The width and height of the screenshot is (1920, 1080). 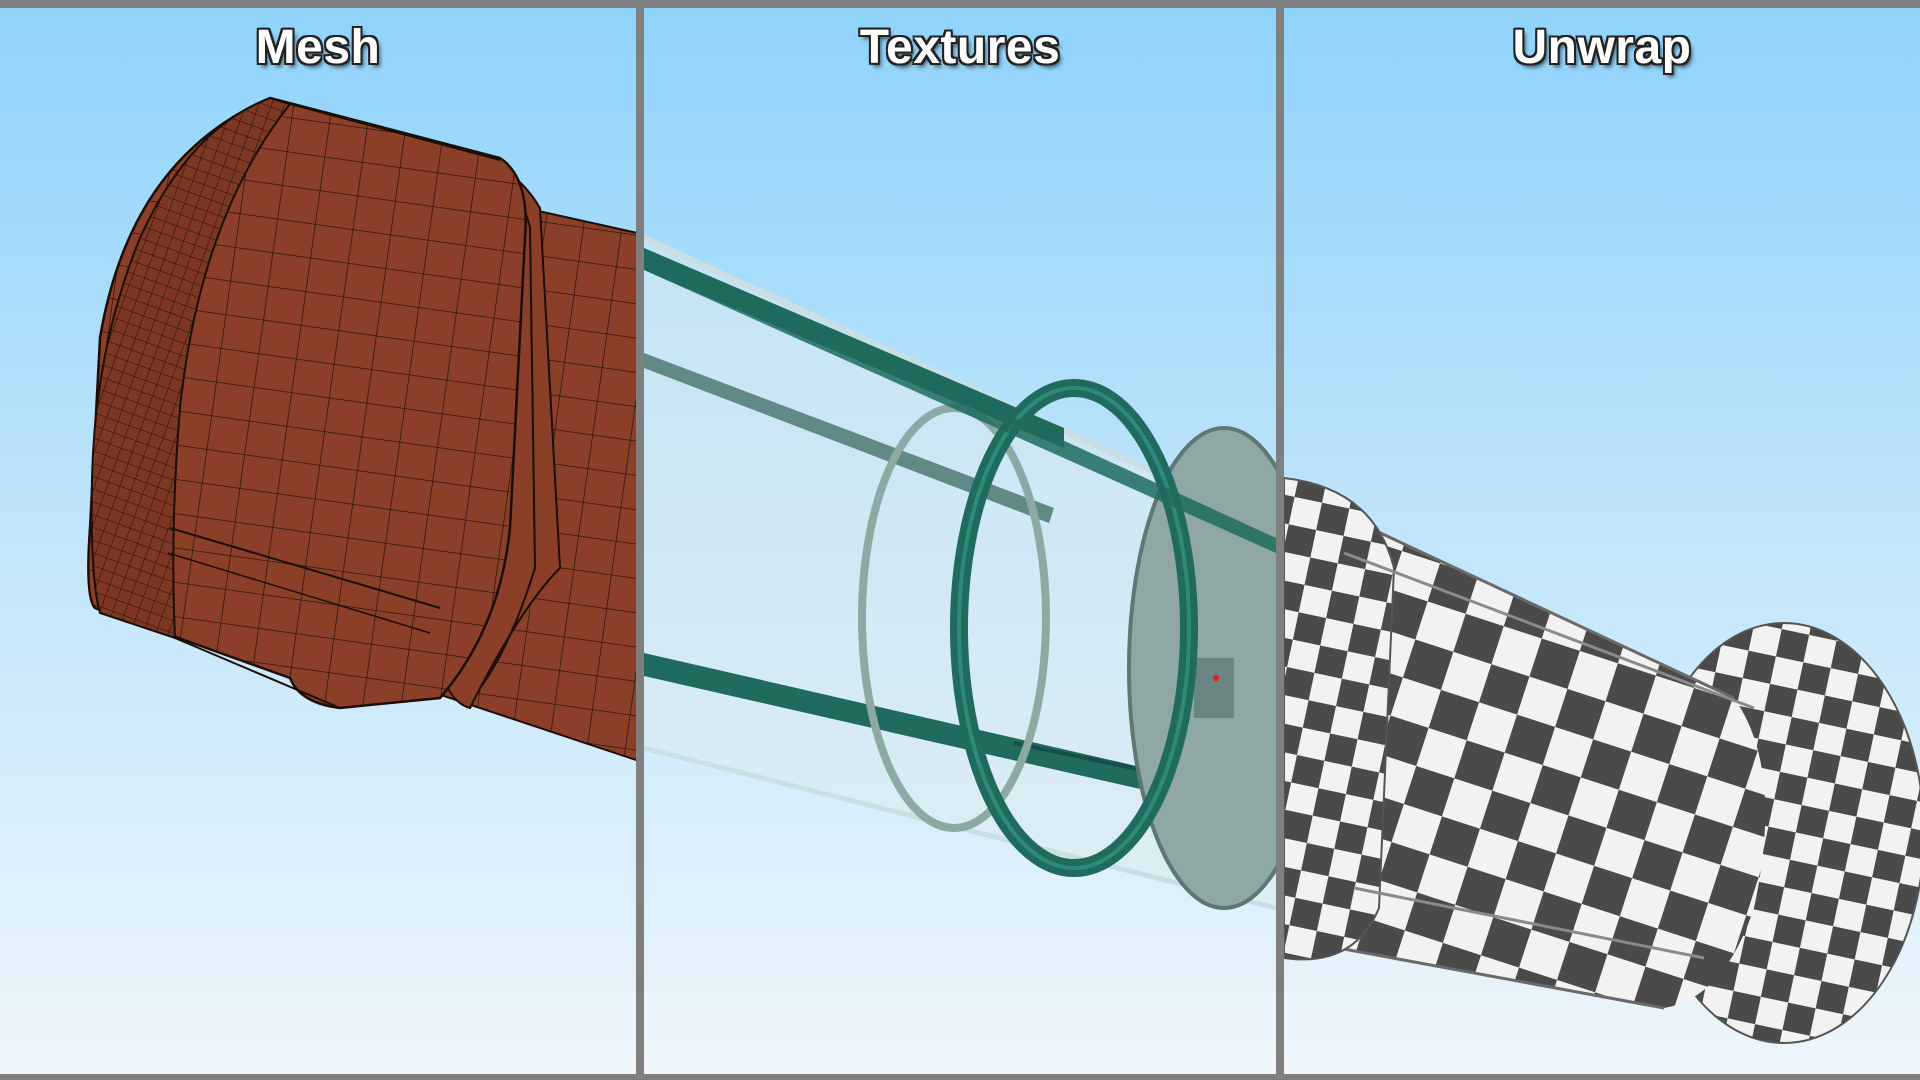 What do you see at coordinates (960, 47) in the screenshot?
I see `panel-title-textures: Textures` at bounding box center [960, 47].